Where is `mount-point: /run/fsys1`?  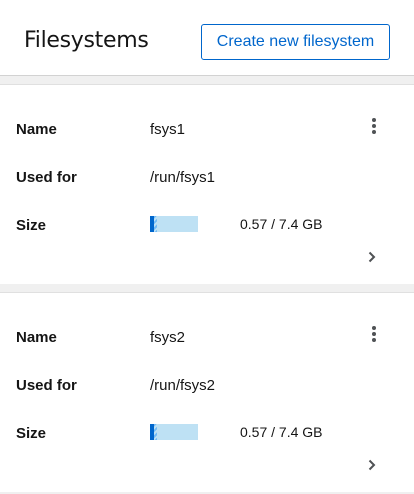 mount-point: /run/fsys1 is located at coordinates (183, 177).